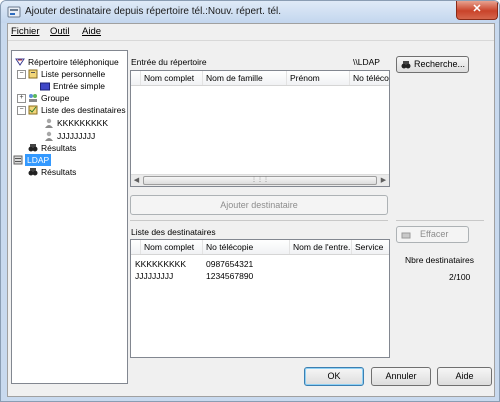 The image size is (500, 402). What do you see at coordinates (91, 31) in the screenshot?
I see `menu-aide: Aide` at bounding box center [91, 31].